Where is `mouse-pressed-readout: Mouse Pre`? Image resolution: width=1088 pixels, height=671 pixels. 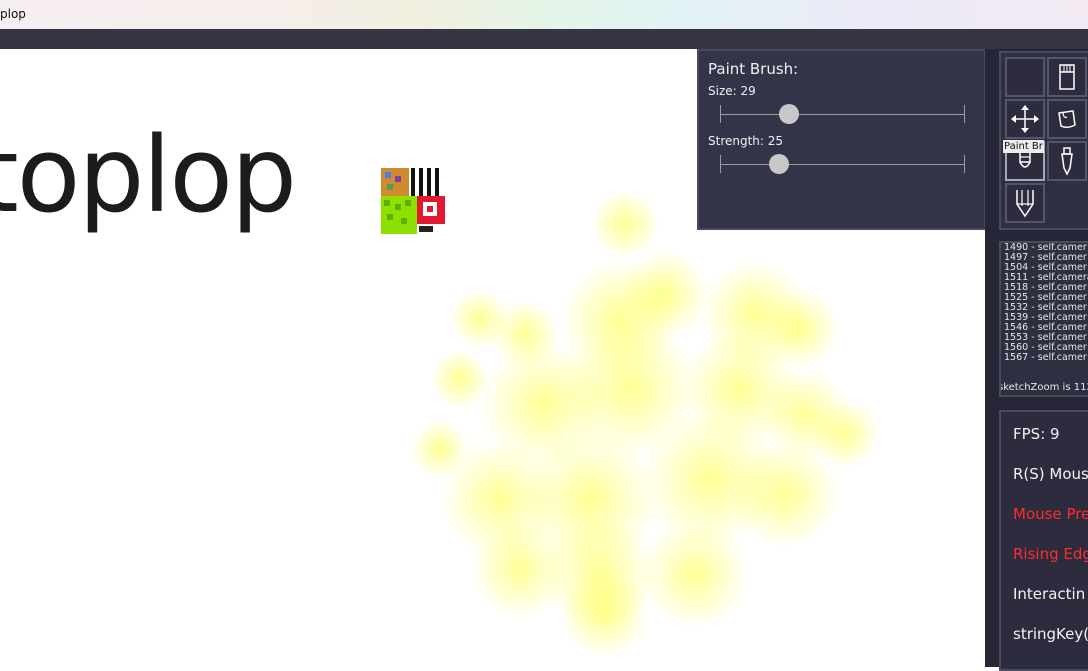
mouse-pressed-readout: Mouse Pre is located at coordinates (1050, 514).